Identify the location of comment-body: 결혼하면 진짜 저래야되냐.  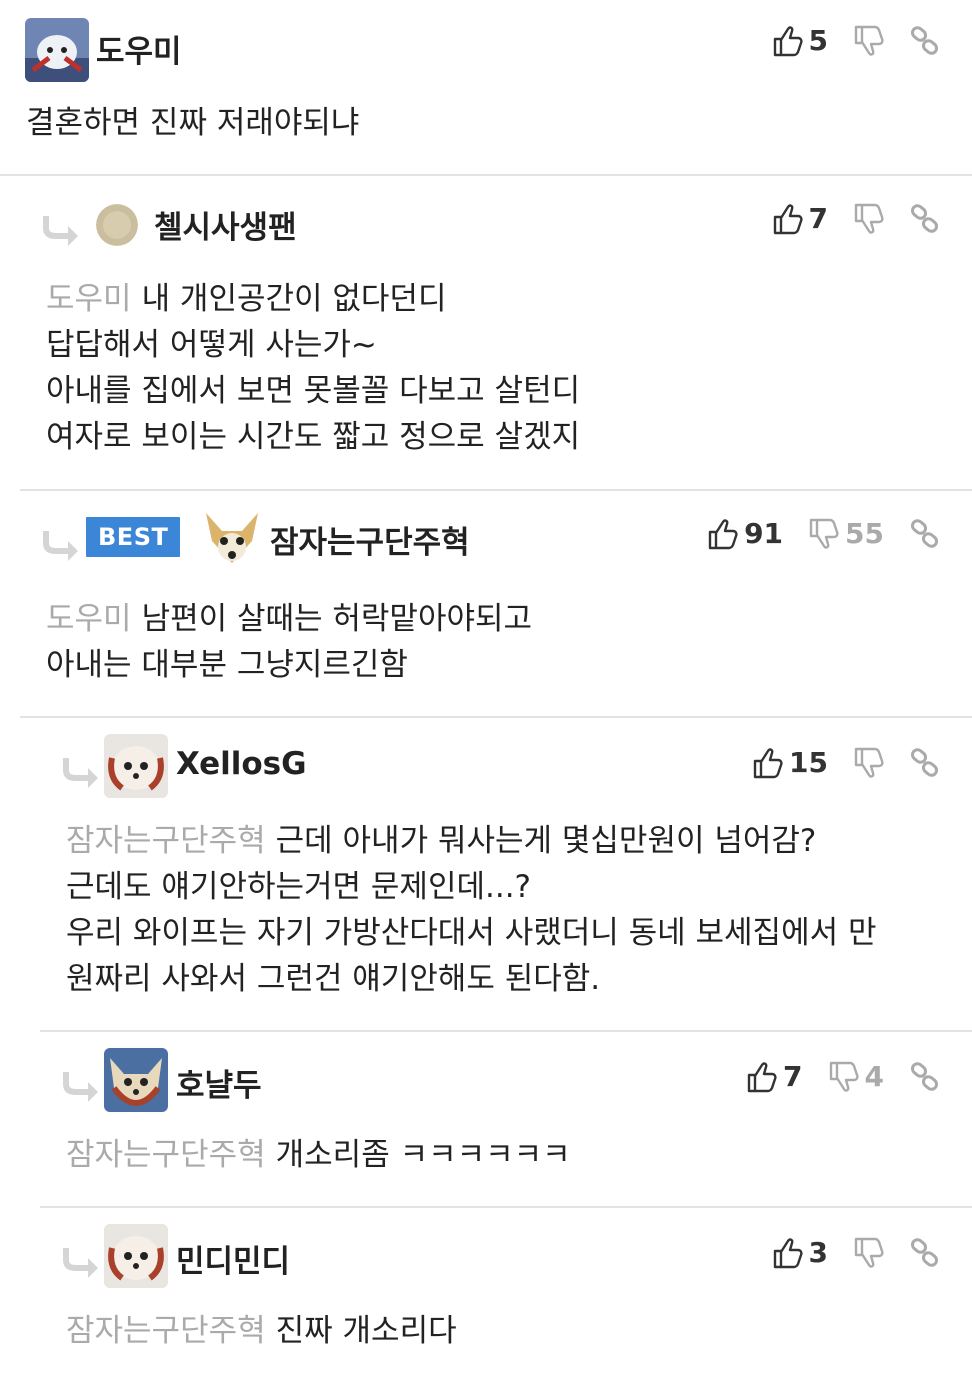
(192, 123).